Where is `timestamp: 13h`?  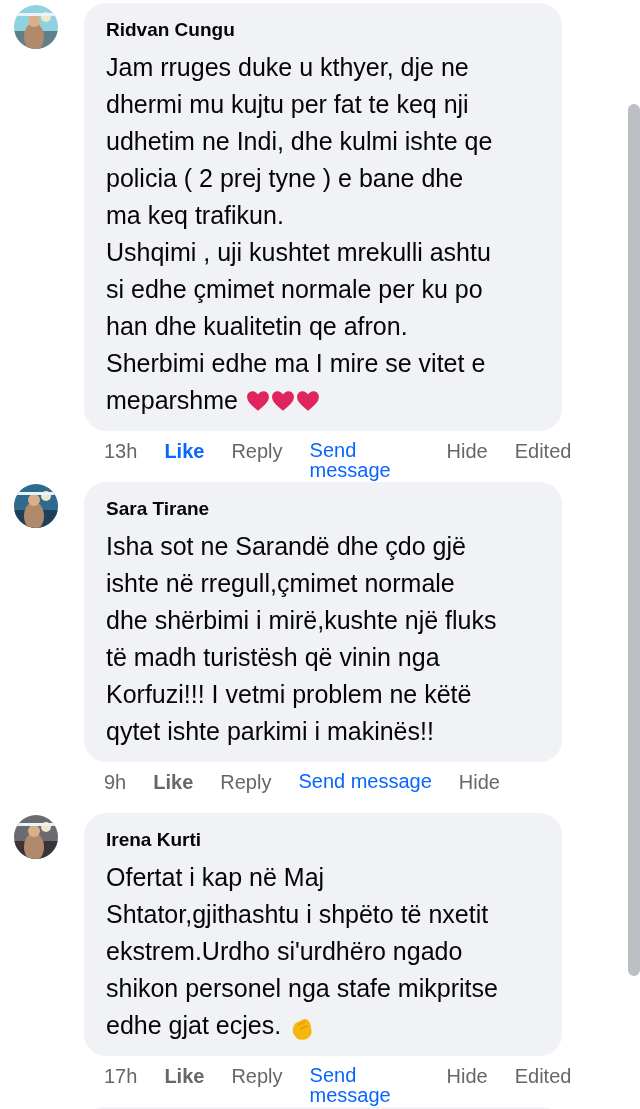 timestamp: 13h is located at coordinates (121, 451).